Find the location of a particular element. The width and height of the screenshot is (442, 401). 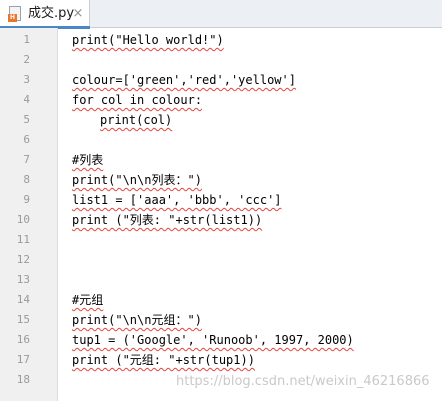

code-line: 6 is located at coordinates (221, 140).